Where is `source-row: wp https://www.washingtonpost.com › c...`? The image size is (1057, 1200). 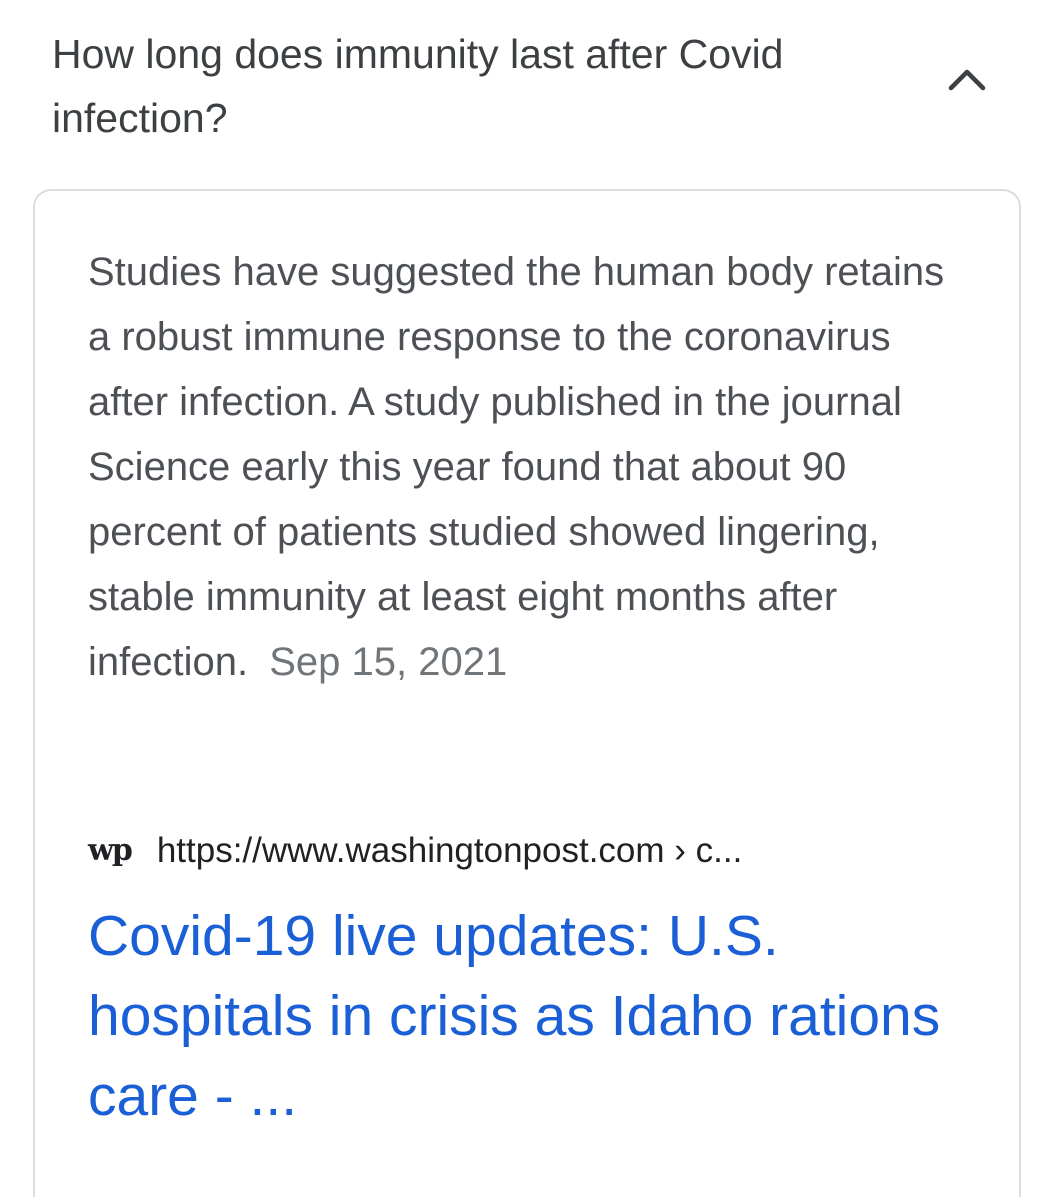
source-row: wp https://www.washingtonpost.com › c... is located at coordinates (528, 851).